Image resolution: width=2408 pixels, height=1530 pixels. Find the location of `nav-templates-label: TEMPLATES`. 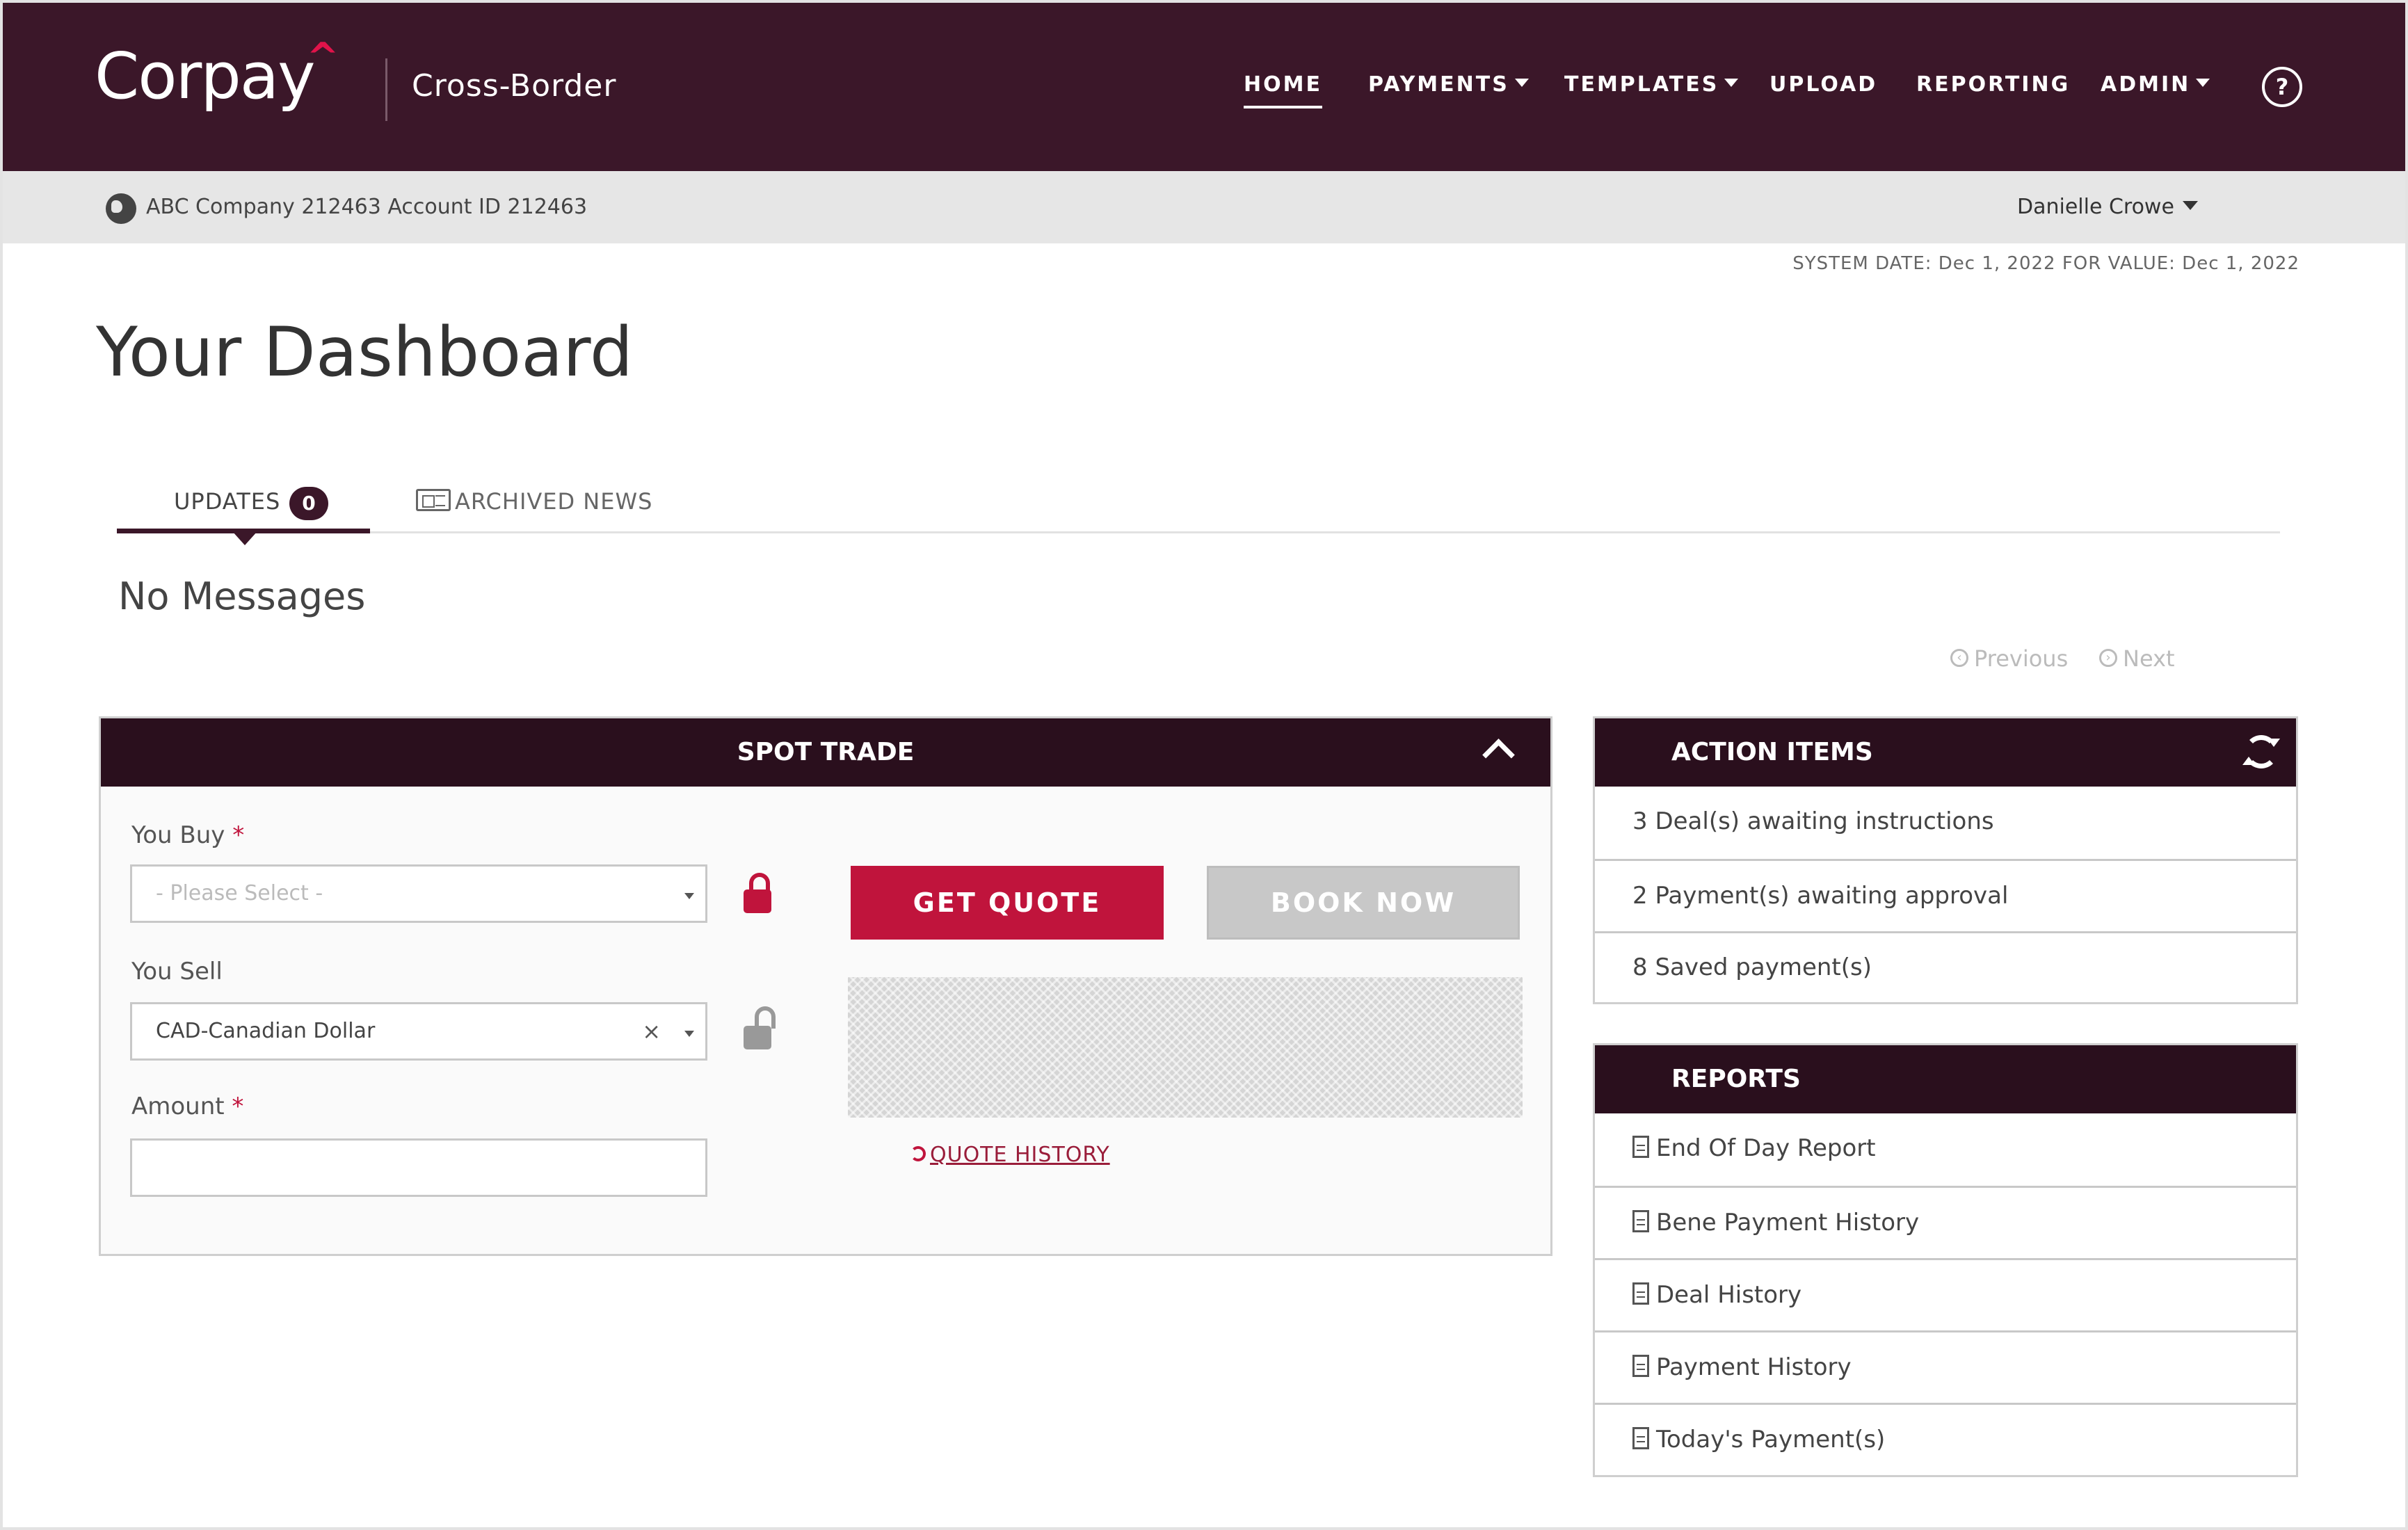

nav-templates-label: TEMPLATES is located at coordinates (1641, 84).